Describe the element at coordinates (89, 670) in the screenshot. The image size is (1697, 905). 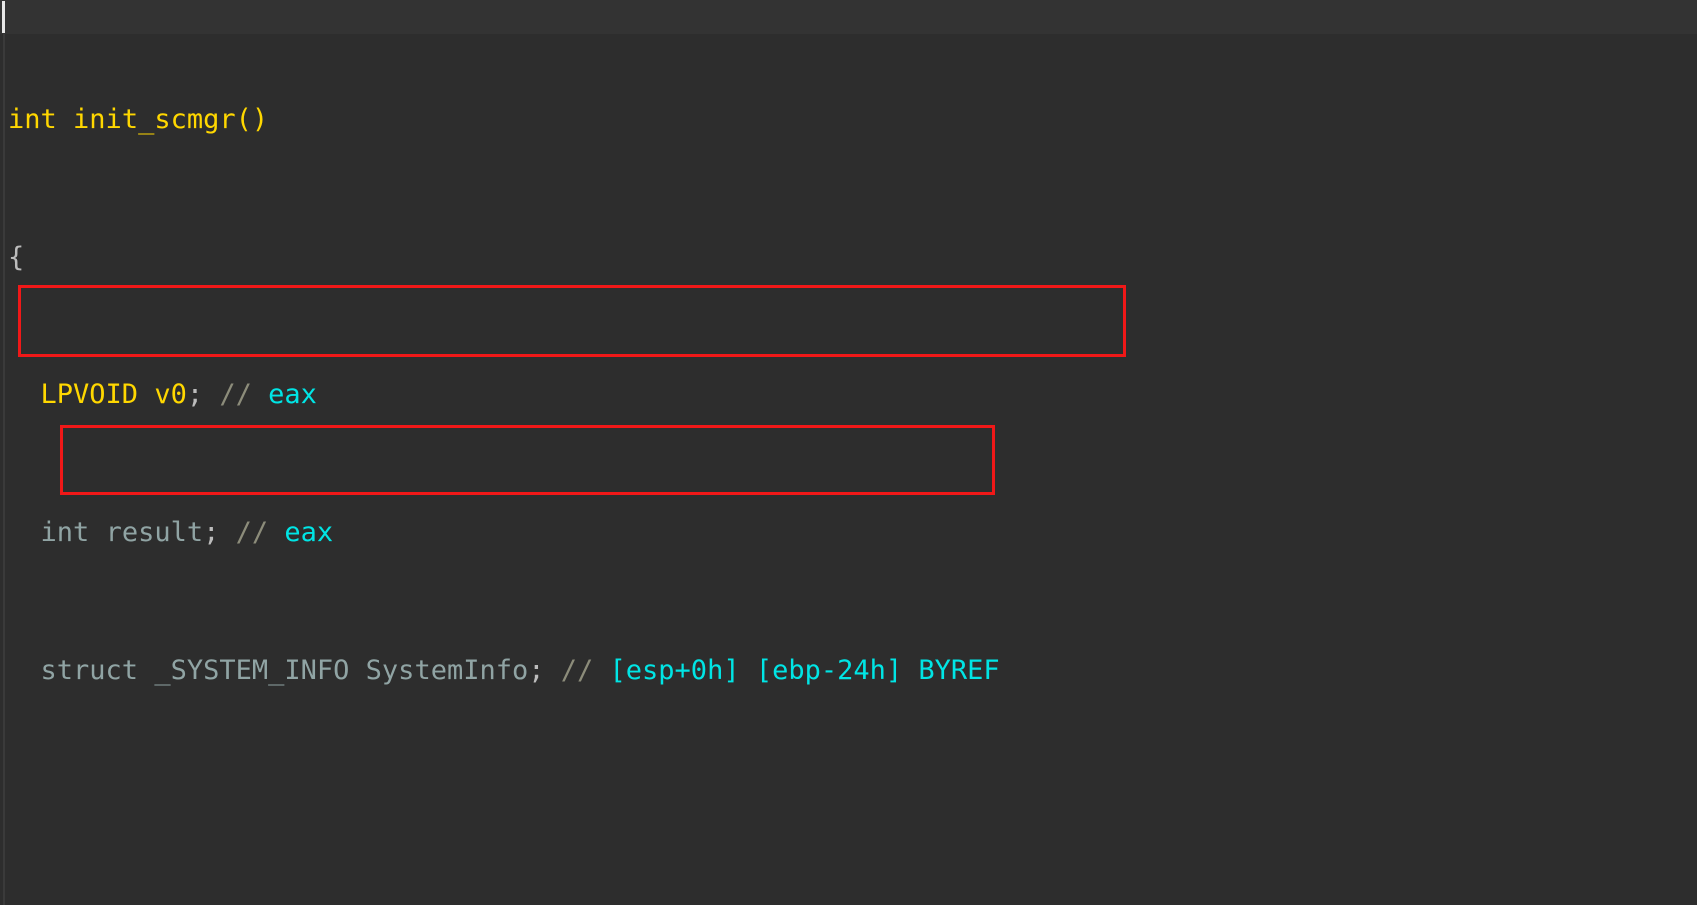
I see `token-keyword-struct: struct` at that location.